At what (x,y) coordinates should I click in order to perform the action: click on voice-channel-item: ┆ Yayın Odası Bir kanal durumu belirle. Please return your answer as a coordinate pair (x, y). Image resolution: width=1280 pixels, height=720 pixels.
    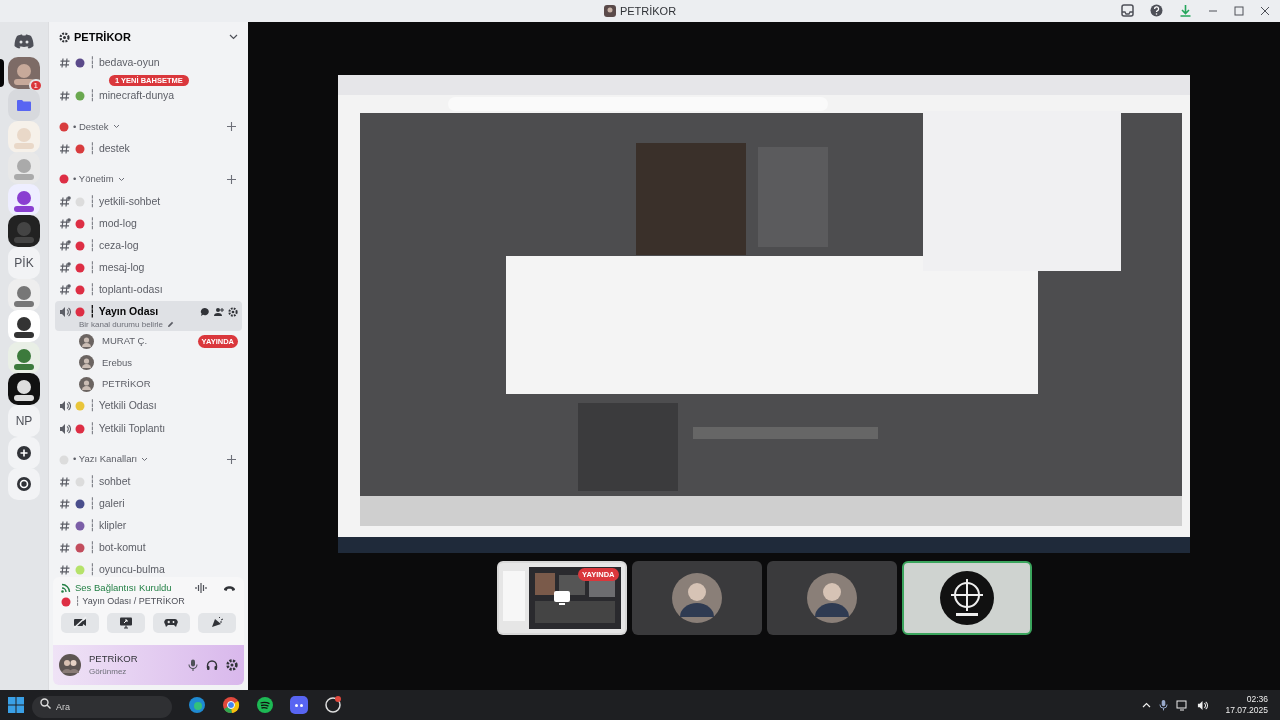
    Looking at the image, I should click on (148, 315).